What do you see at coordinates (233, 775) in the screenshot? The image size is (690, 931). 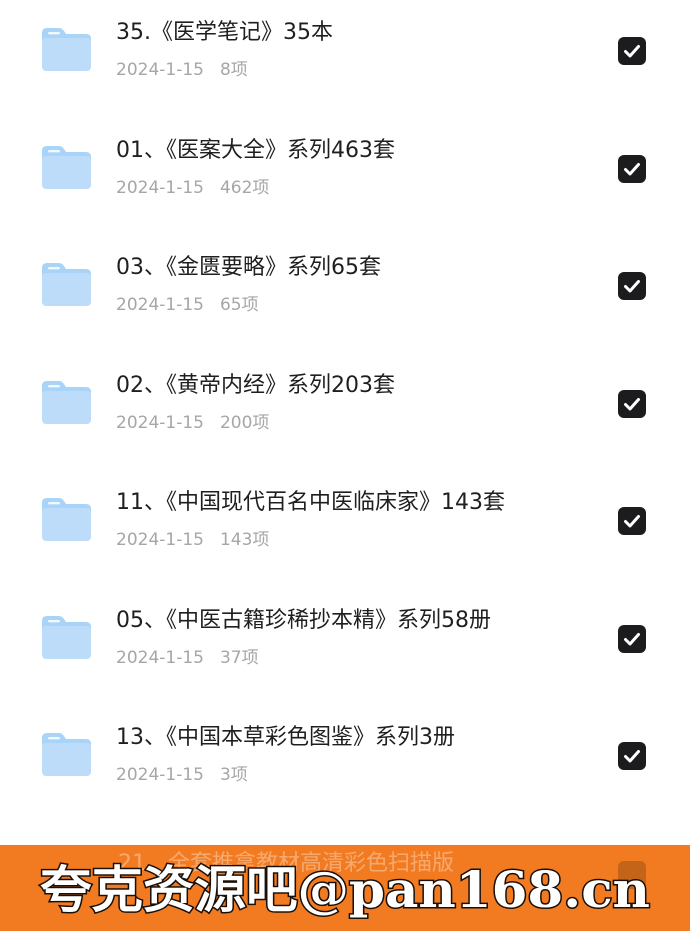 I see `file-item-count: 3项` at bounding box center [233, 775].